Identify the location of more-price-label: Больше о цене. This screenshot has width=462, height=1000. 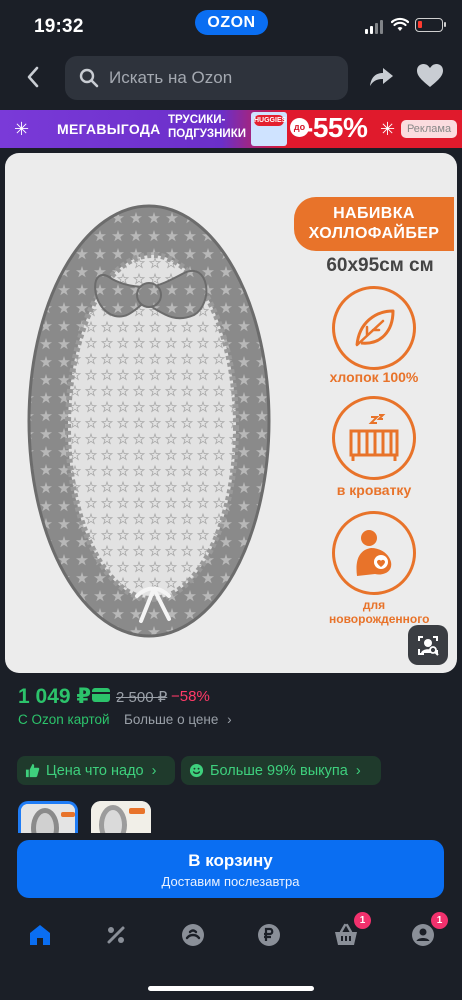
(171, 719).